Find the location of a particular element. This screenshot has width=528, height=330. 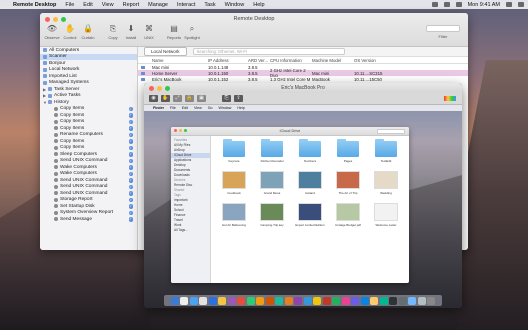

finder-document-item: Welcome Letter is located at coordinates (386, 215).